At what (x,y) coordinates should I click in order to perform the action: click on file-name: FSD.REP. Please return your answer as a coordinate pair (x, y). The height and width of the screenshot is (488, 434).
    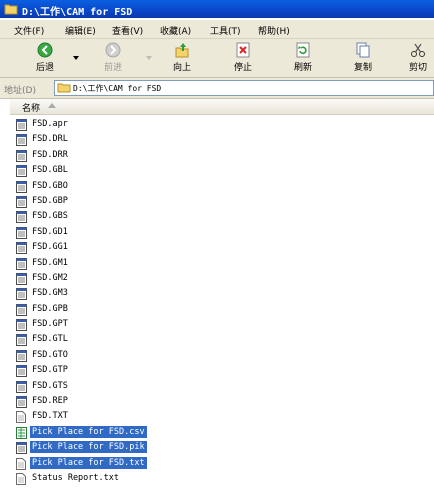
    Looking at the image, I should click on (50, 401).